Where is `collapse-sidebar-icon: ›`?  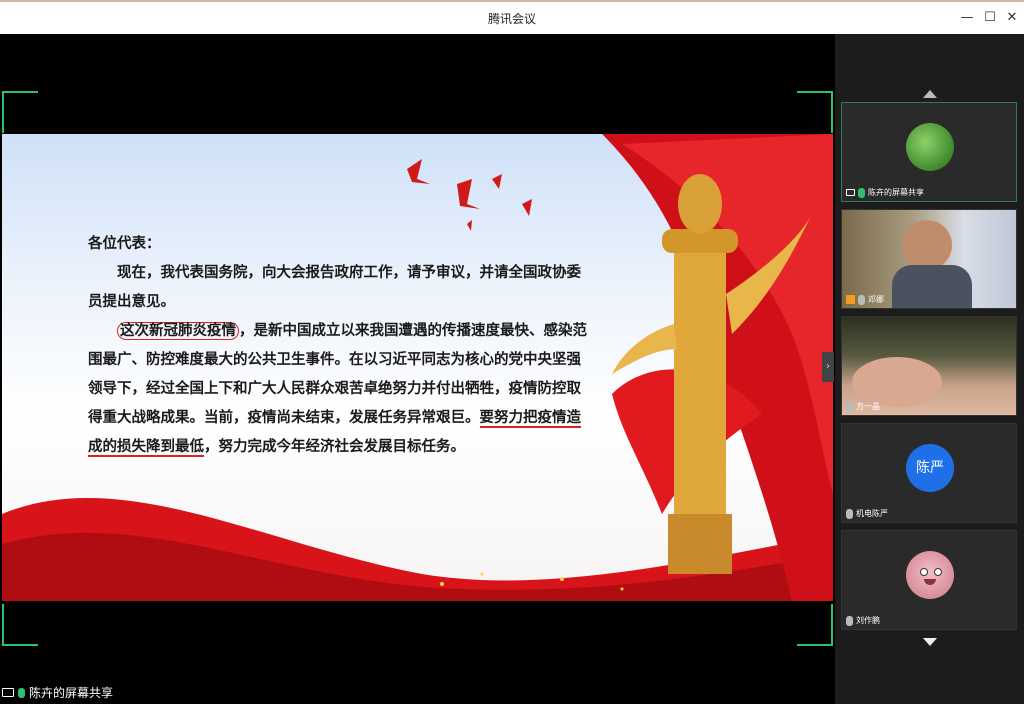
collapse-sidebar-icon: › is located at coordinates (828, 367).